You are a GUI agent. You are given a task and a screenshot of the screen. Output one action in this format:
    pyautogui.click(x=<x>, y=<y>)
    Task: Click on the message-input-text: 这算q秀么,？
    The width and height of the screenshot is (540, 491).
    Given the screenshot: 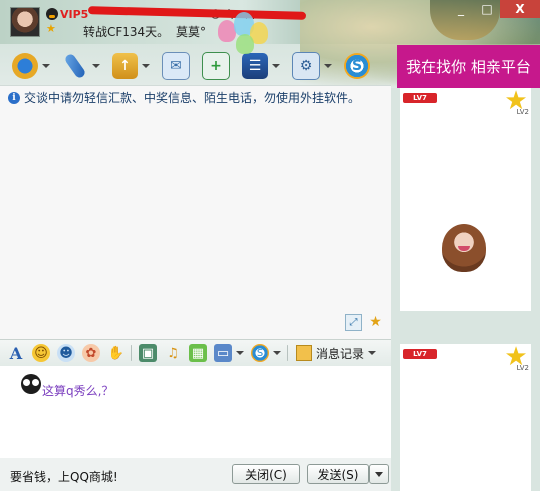 What is the action you would take?
    pyautogui.click(x=78, y=391)
    